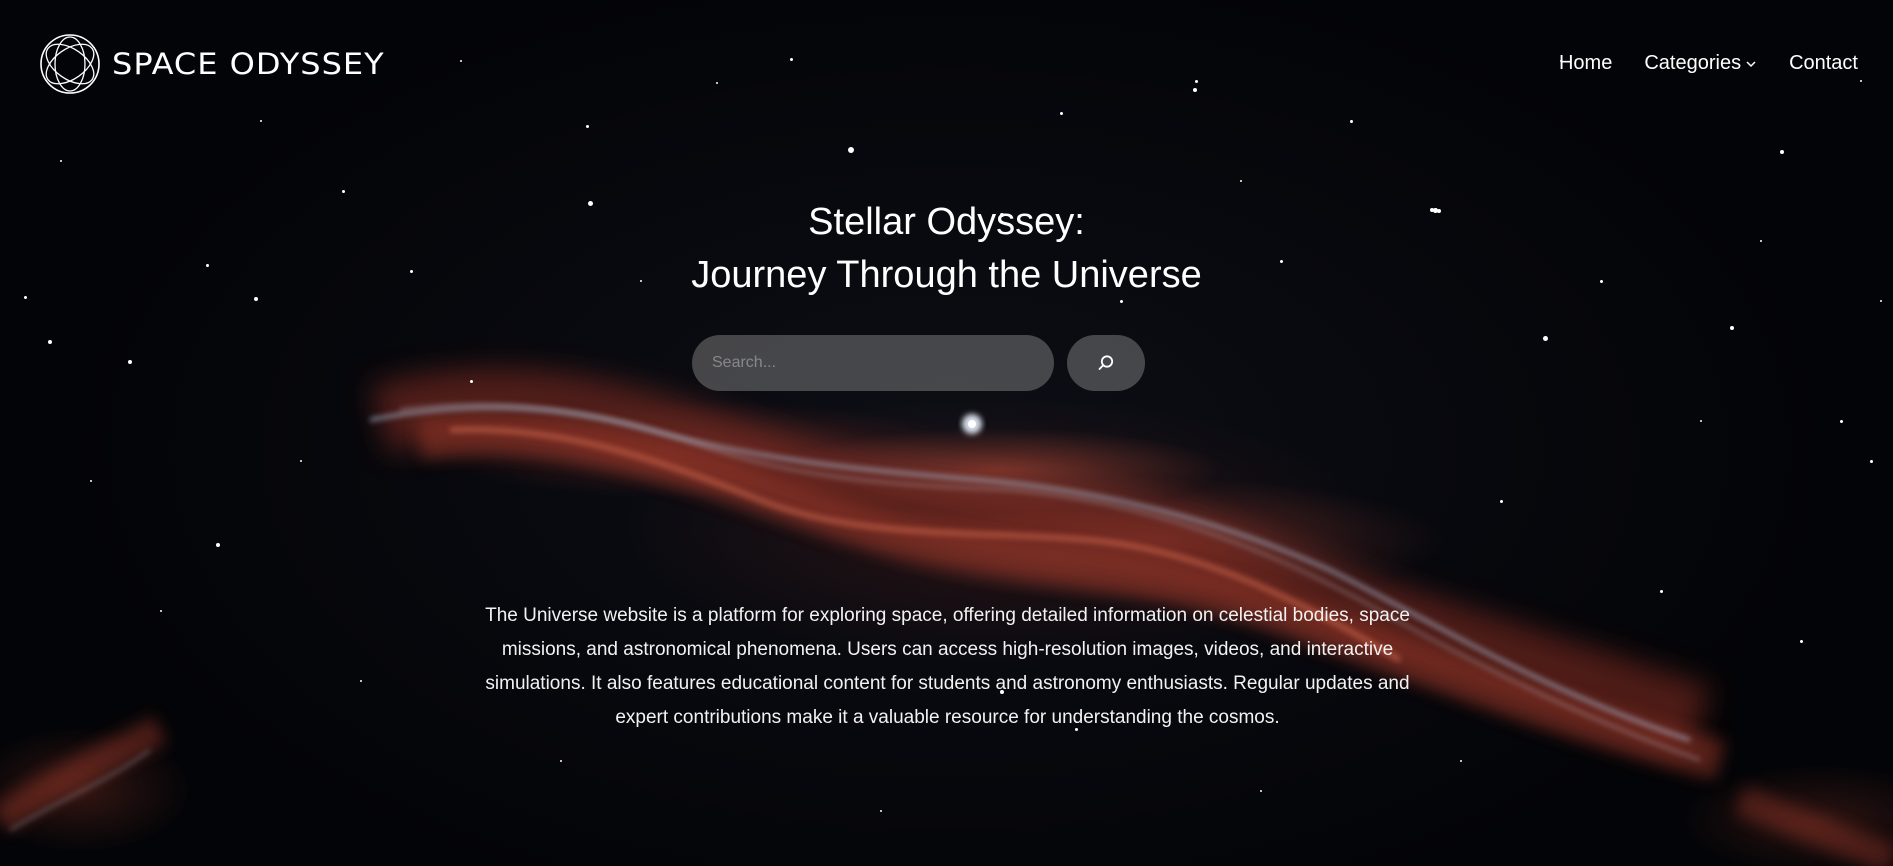 The width and height of the screenshot is (1893, 866). I want to click on nav-contact-label: Contact, so click(1823, 63).